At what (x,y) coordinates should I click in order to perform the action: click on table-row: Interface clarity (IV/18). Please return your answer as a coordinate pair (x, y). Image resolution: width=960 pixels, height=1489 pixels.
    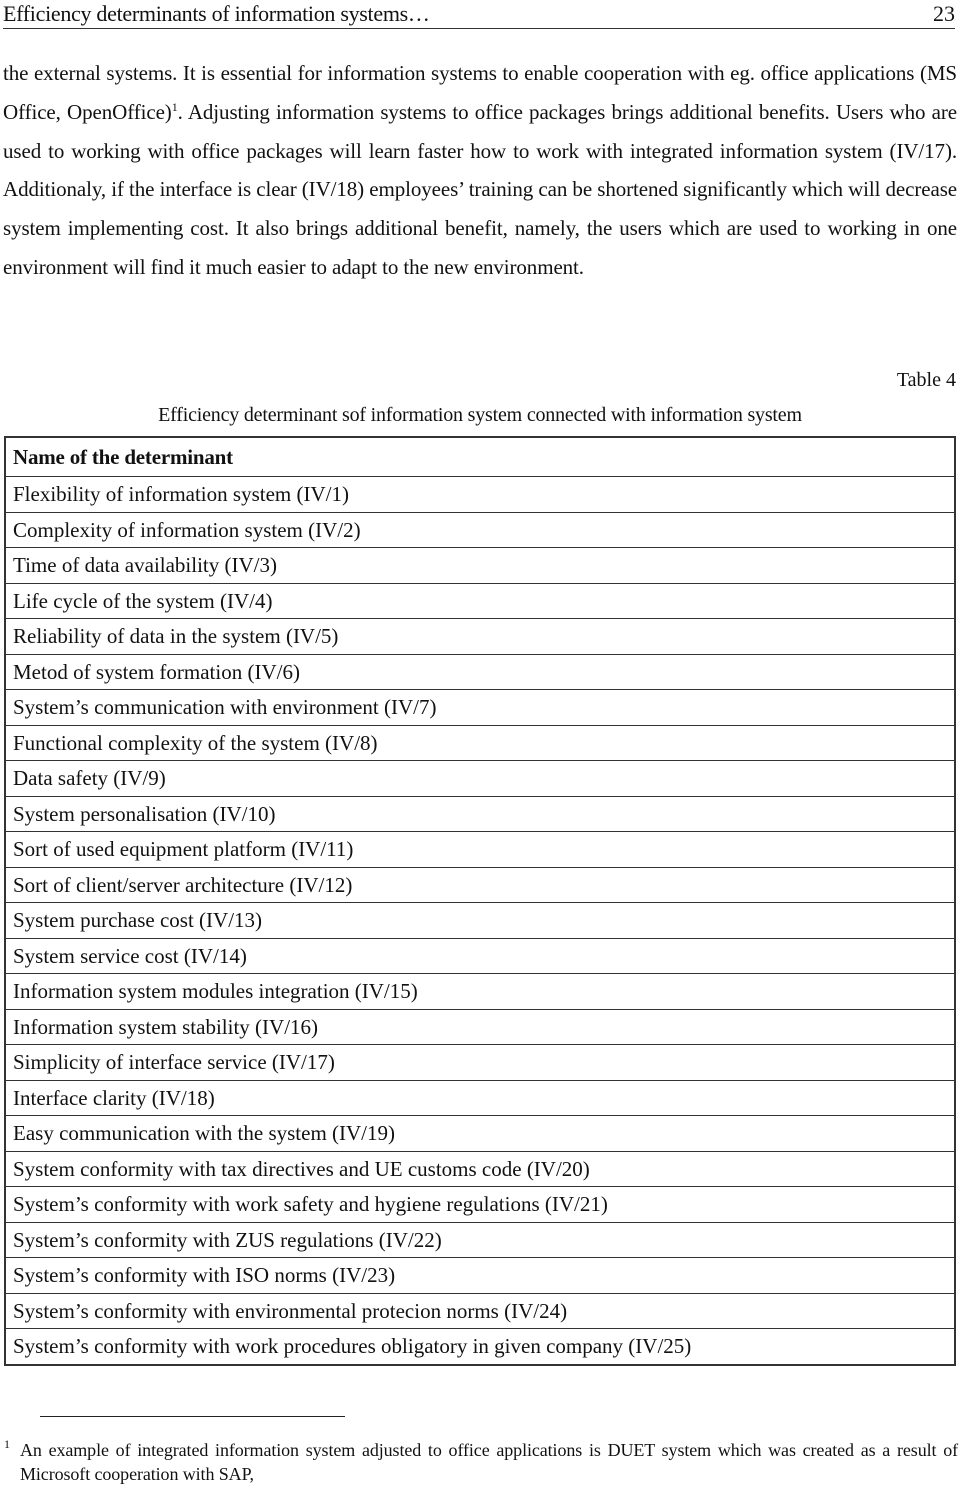
    Looking at the image, I should click on (480, 1097).